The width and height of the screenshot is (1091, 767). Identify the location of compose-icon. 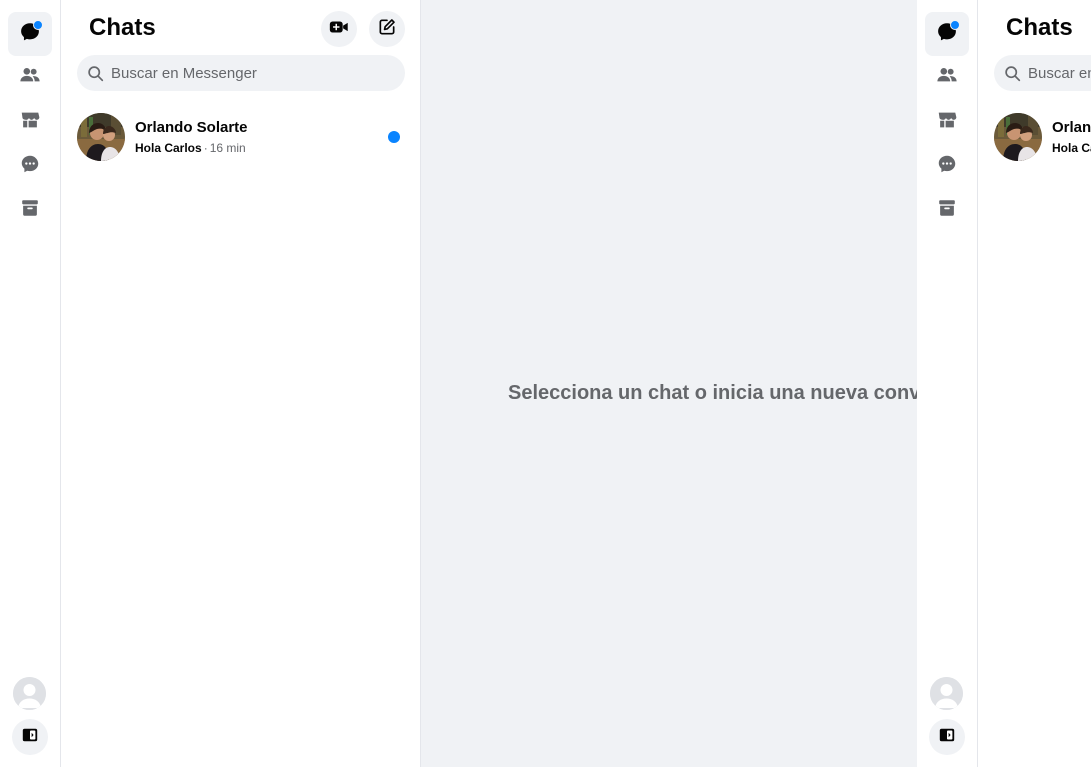
(387, 29).